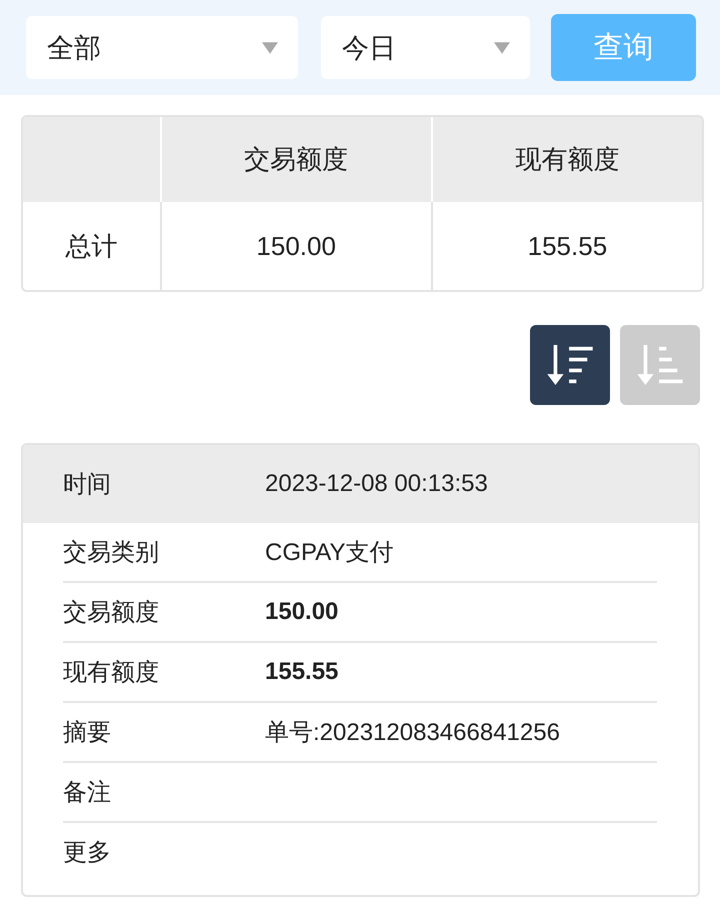 The width and height of the screenshot is (720, 900). What do you see at coordinates (425, 47) in the screenshot?
I see `period-dropdown: 今日` at bounding box center [425, 47].